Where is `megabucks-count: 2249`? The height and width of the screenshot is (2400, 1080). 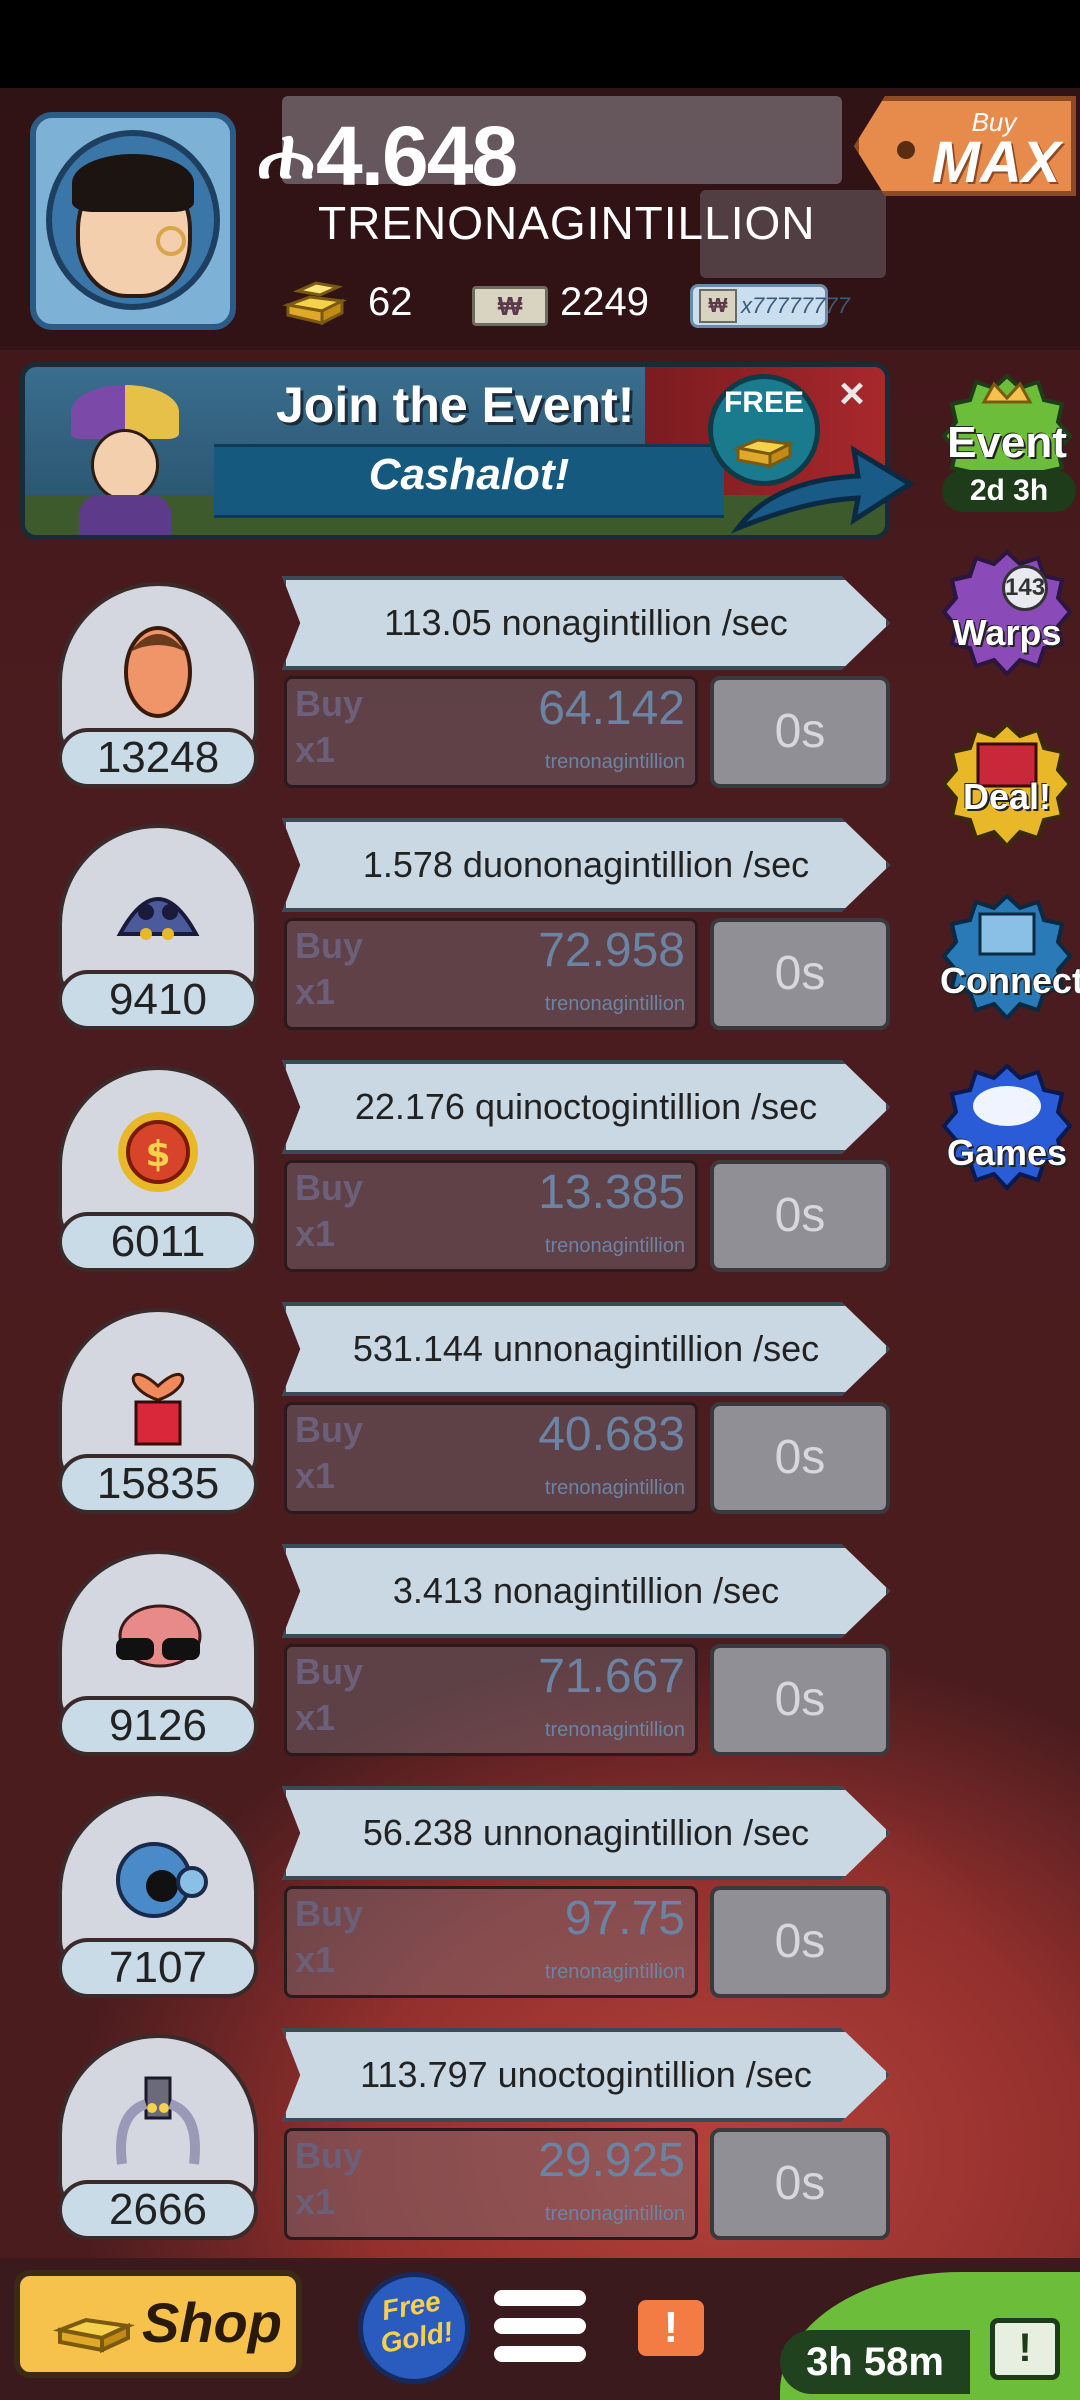
megabucks-count: 2249 is located at coordinates (604, 302).